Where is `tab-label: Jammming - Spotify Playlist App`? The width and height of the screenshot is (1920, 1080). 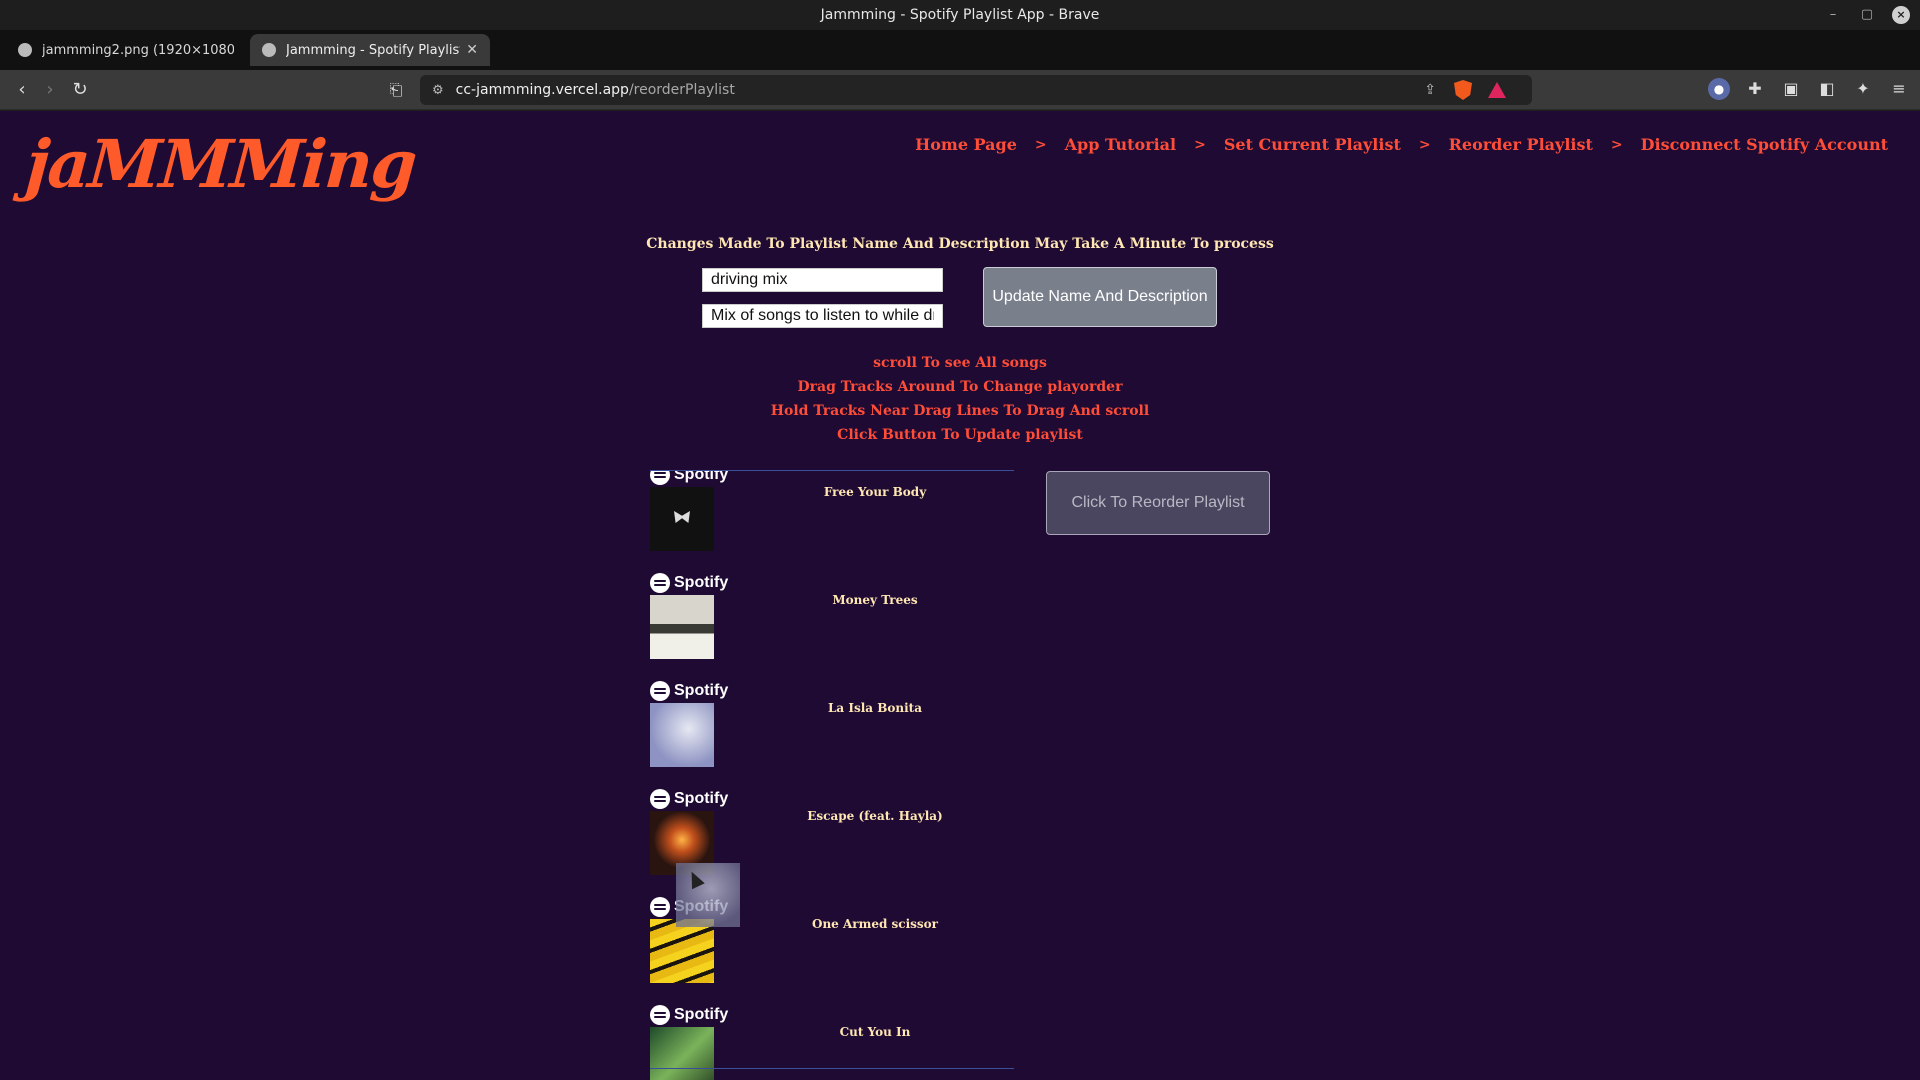
tab-label: Jammming - Spotify Playlist App is located at coordinates (373, 50).